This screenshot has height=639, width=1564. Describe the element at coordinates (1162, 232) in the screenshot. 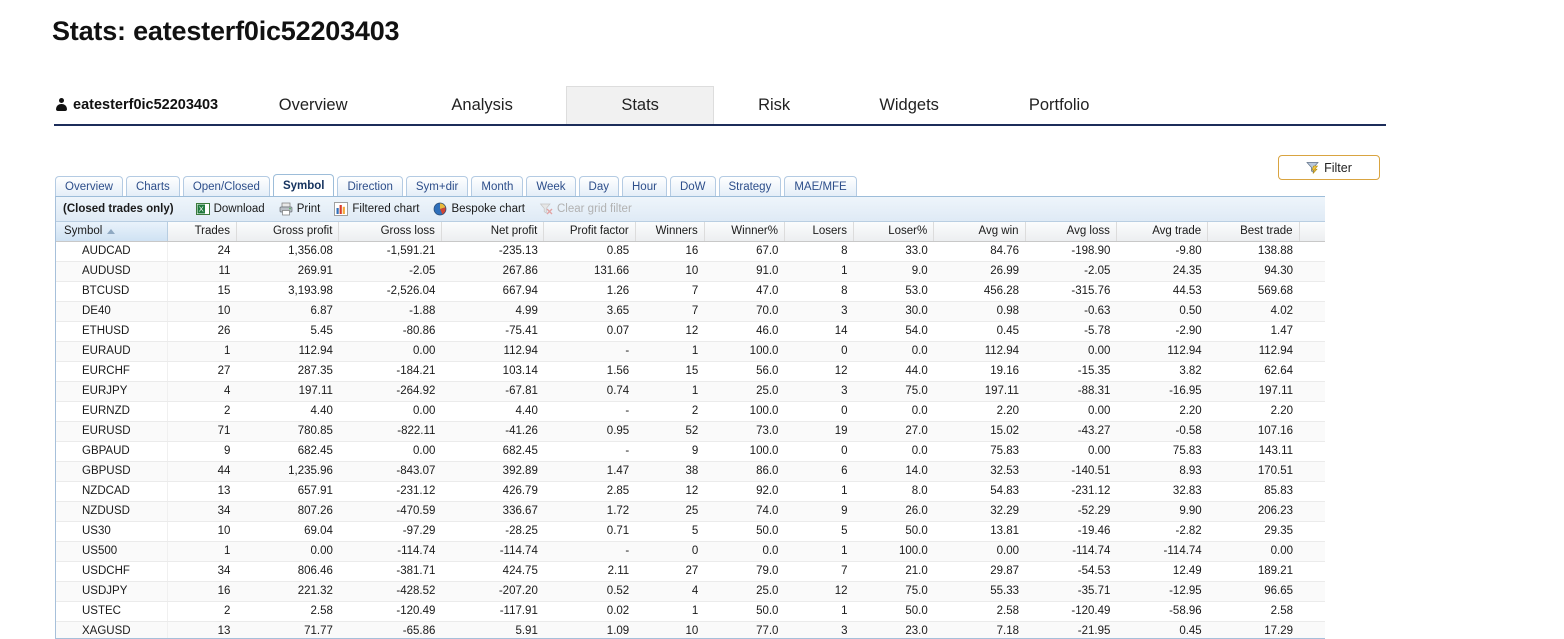

I see `column-header-avg-trade: Avg trade` at that location.